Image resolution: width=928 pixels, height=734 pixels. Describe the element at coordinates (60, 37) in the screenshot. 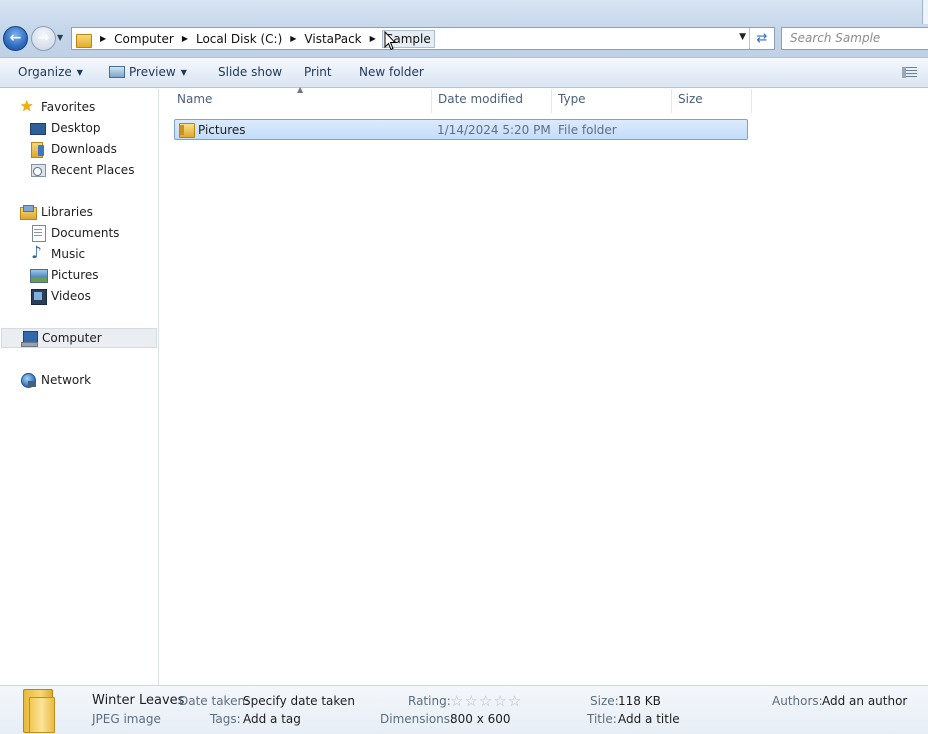

I see `recent-pages-chevron-down-icon: ▼` at that location.